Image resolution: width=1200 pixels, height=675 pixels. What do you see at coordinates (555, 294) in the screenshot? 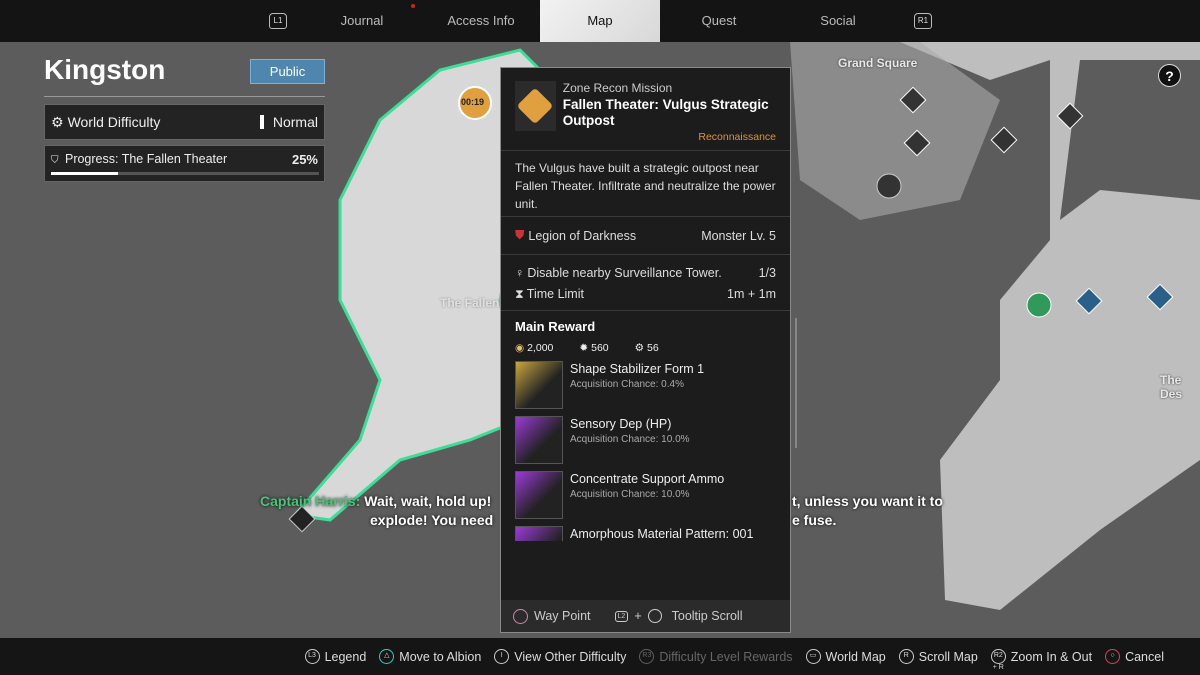
I see `time-limit-label: Time Limit` at bounding box center [555, 294].